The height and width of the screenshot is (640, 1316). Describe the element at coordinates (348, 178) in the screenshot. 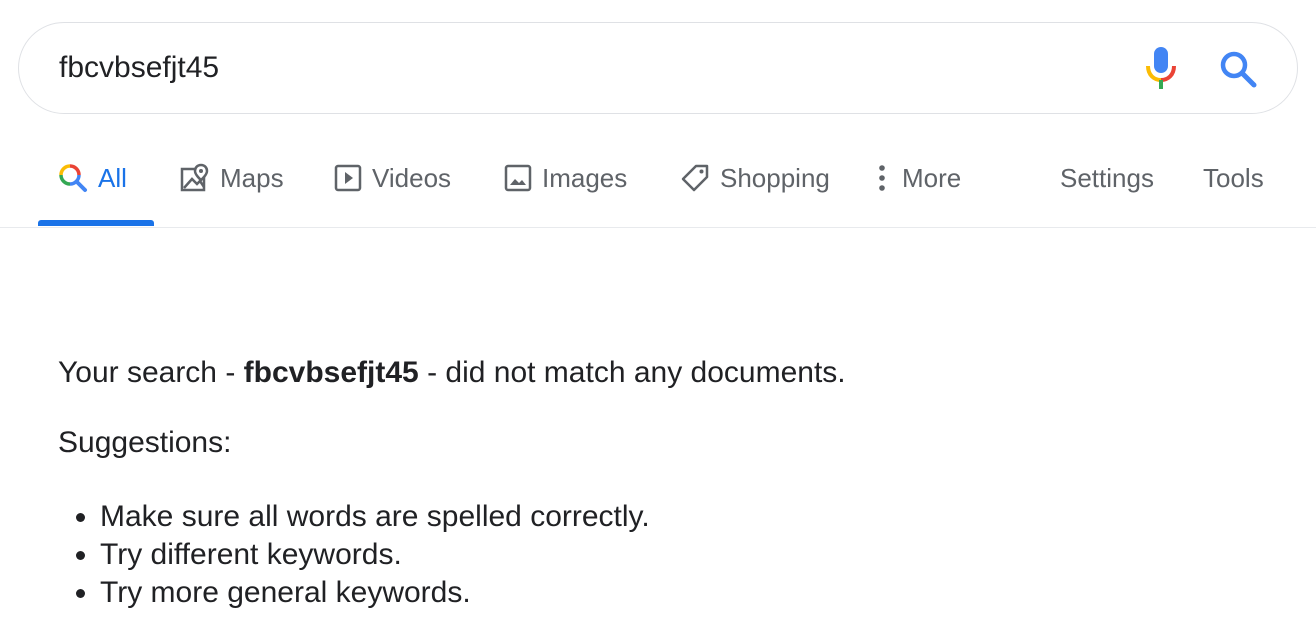

I see `play-icon` at that location.